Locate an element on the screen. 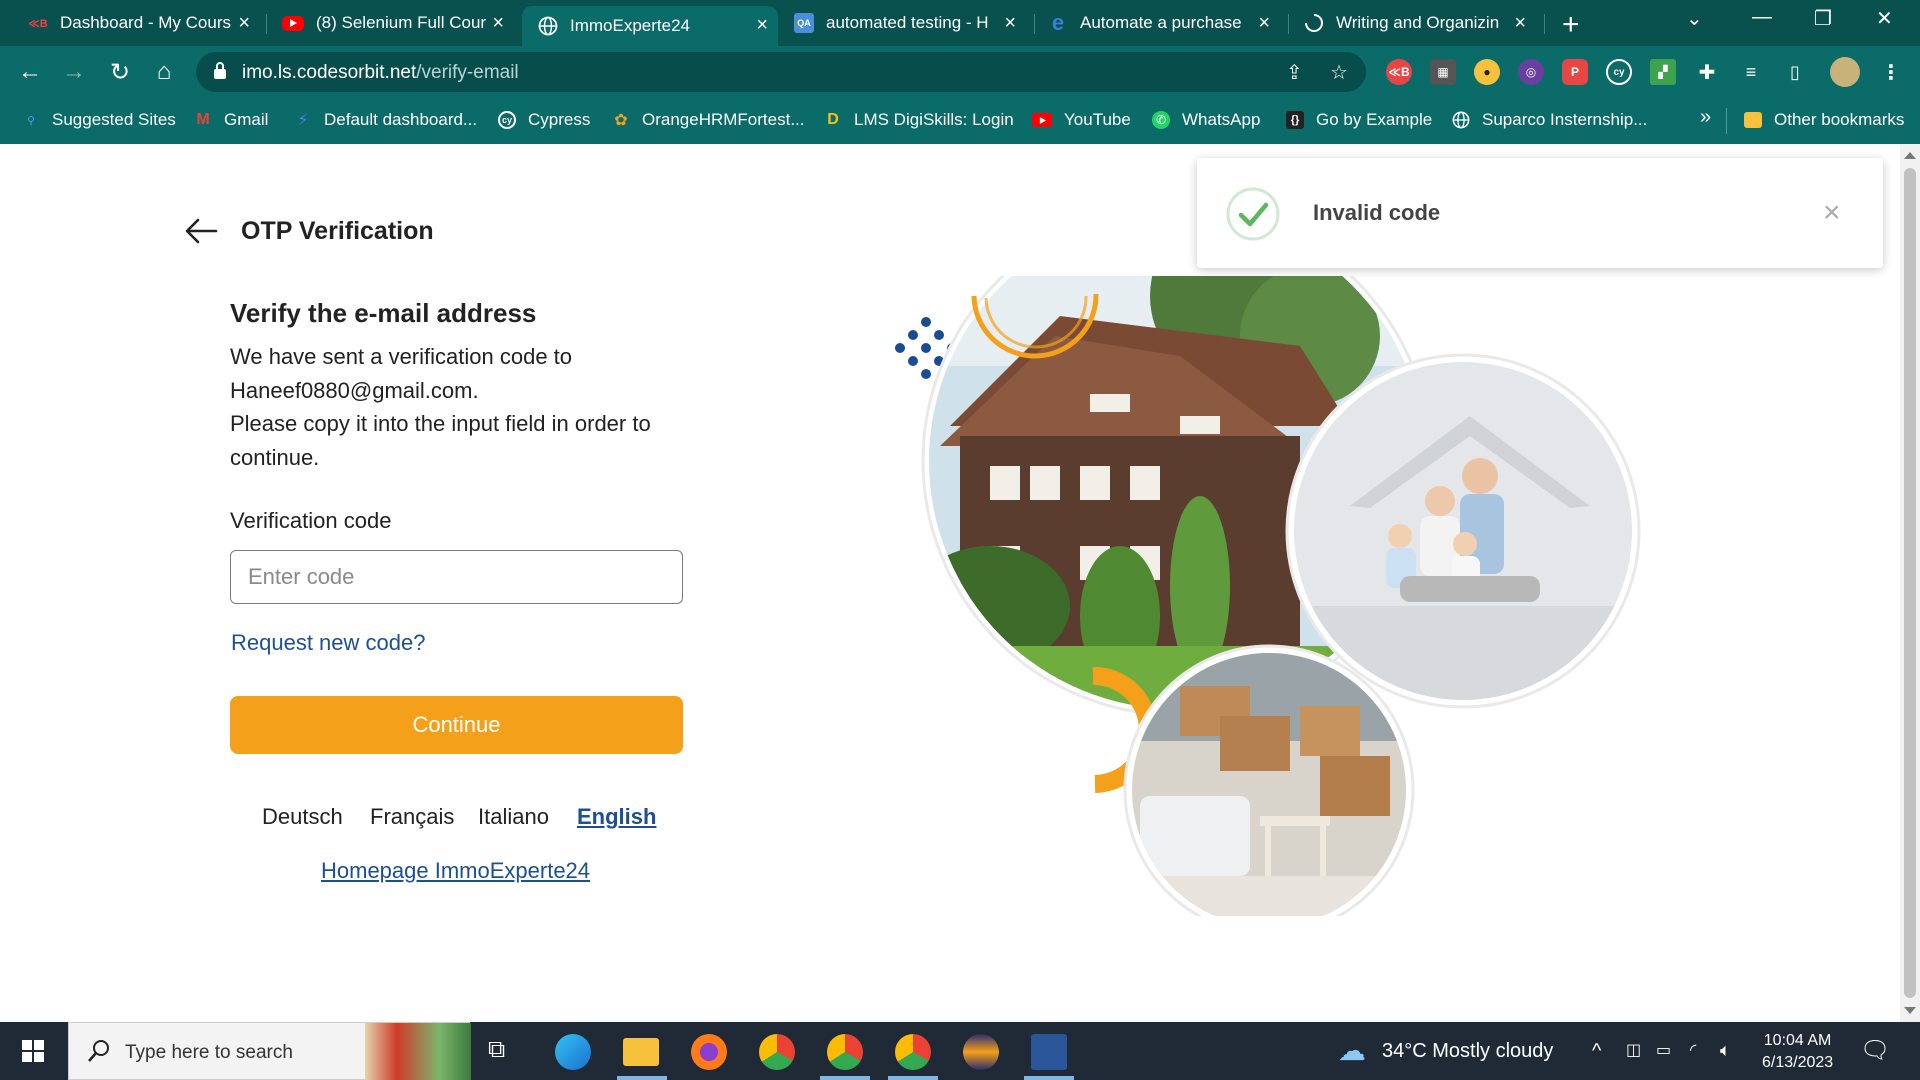 The width and height of the screenshot is (1920, 1080). address-bar: imo.ls.codesorbit.net/verify-email ⇪ ☆ is located at coordinates (781, 72).